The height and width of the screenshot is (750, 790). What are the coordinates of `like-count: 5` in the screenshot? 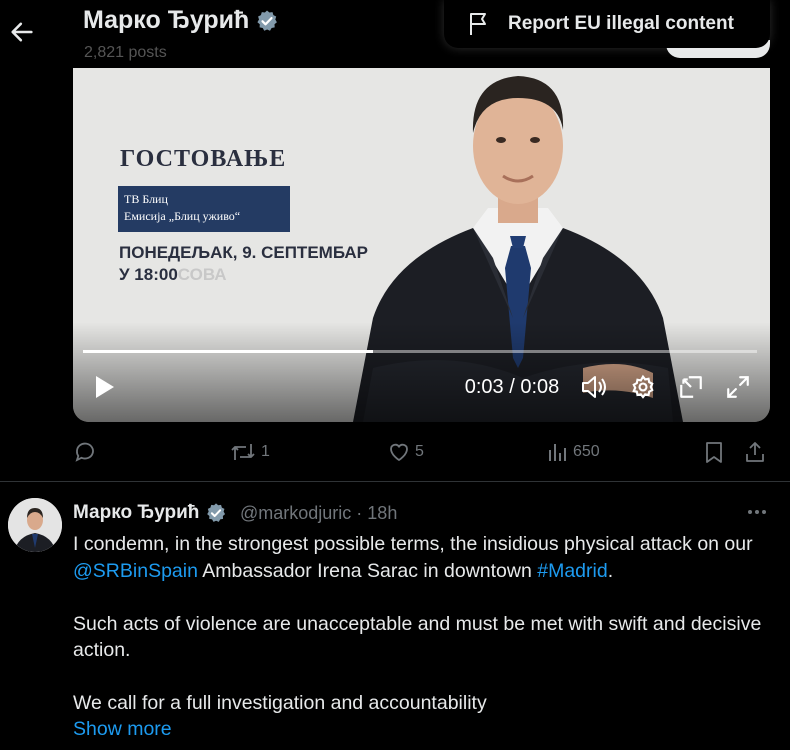 It's located at (419, 451).